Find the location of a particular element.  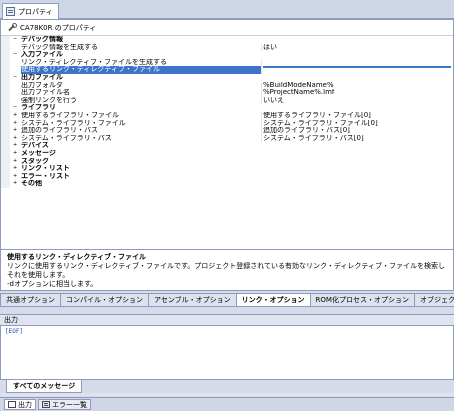

tab-properties: プロパティ is located at coordinates (30, 11).